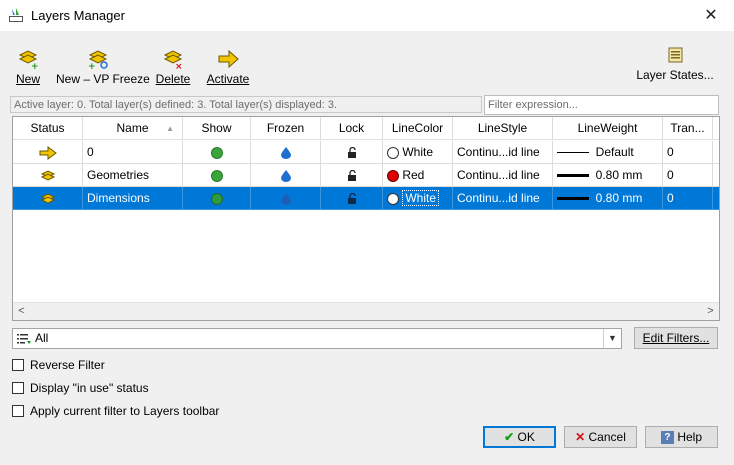  Describe the element at coordinates (16, 15) in the screenshot. I see `app-icon` at that location.